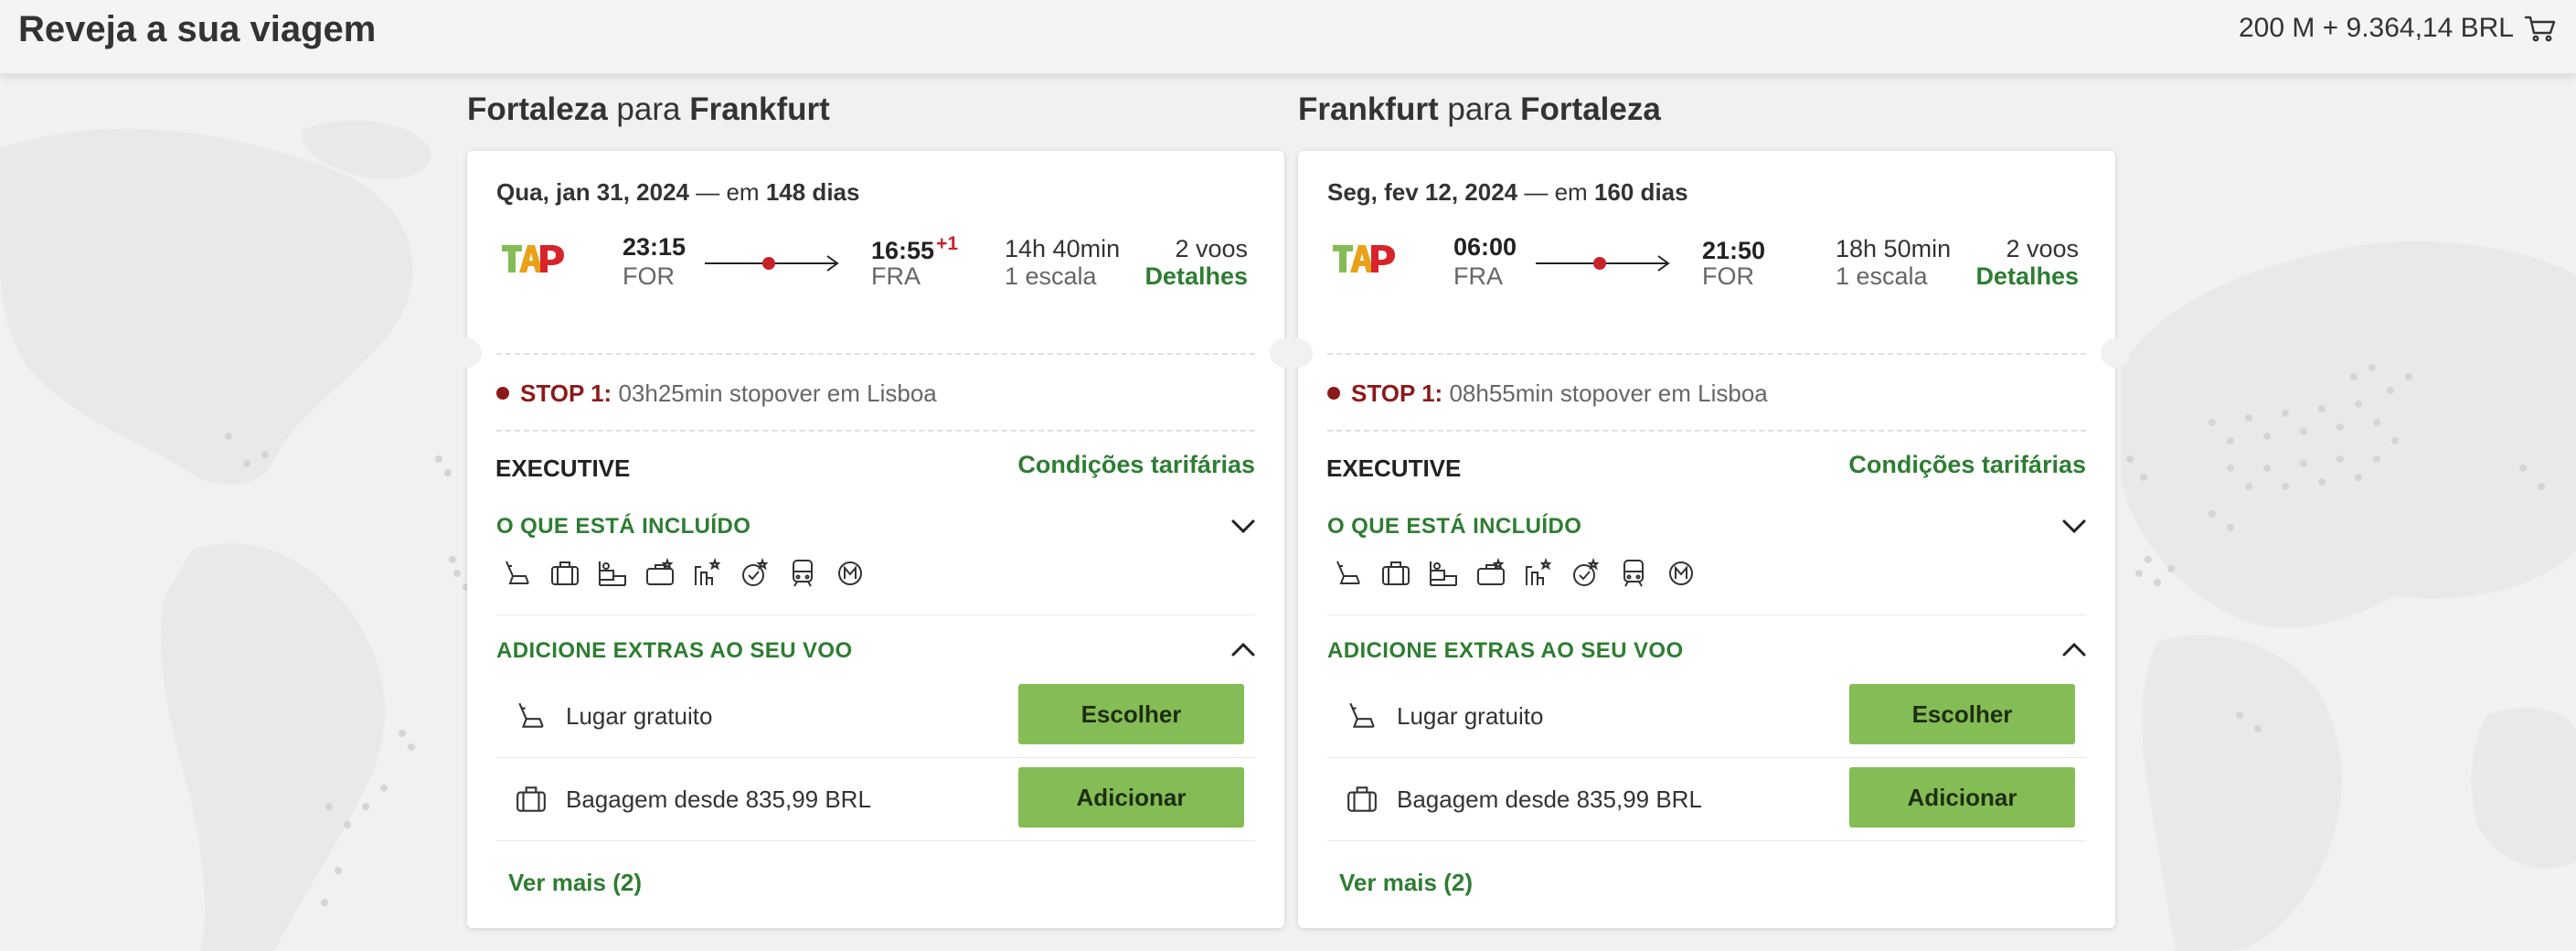  I want to click on inbound-destination: Fortaleza, so click(1590, 109).